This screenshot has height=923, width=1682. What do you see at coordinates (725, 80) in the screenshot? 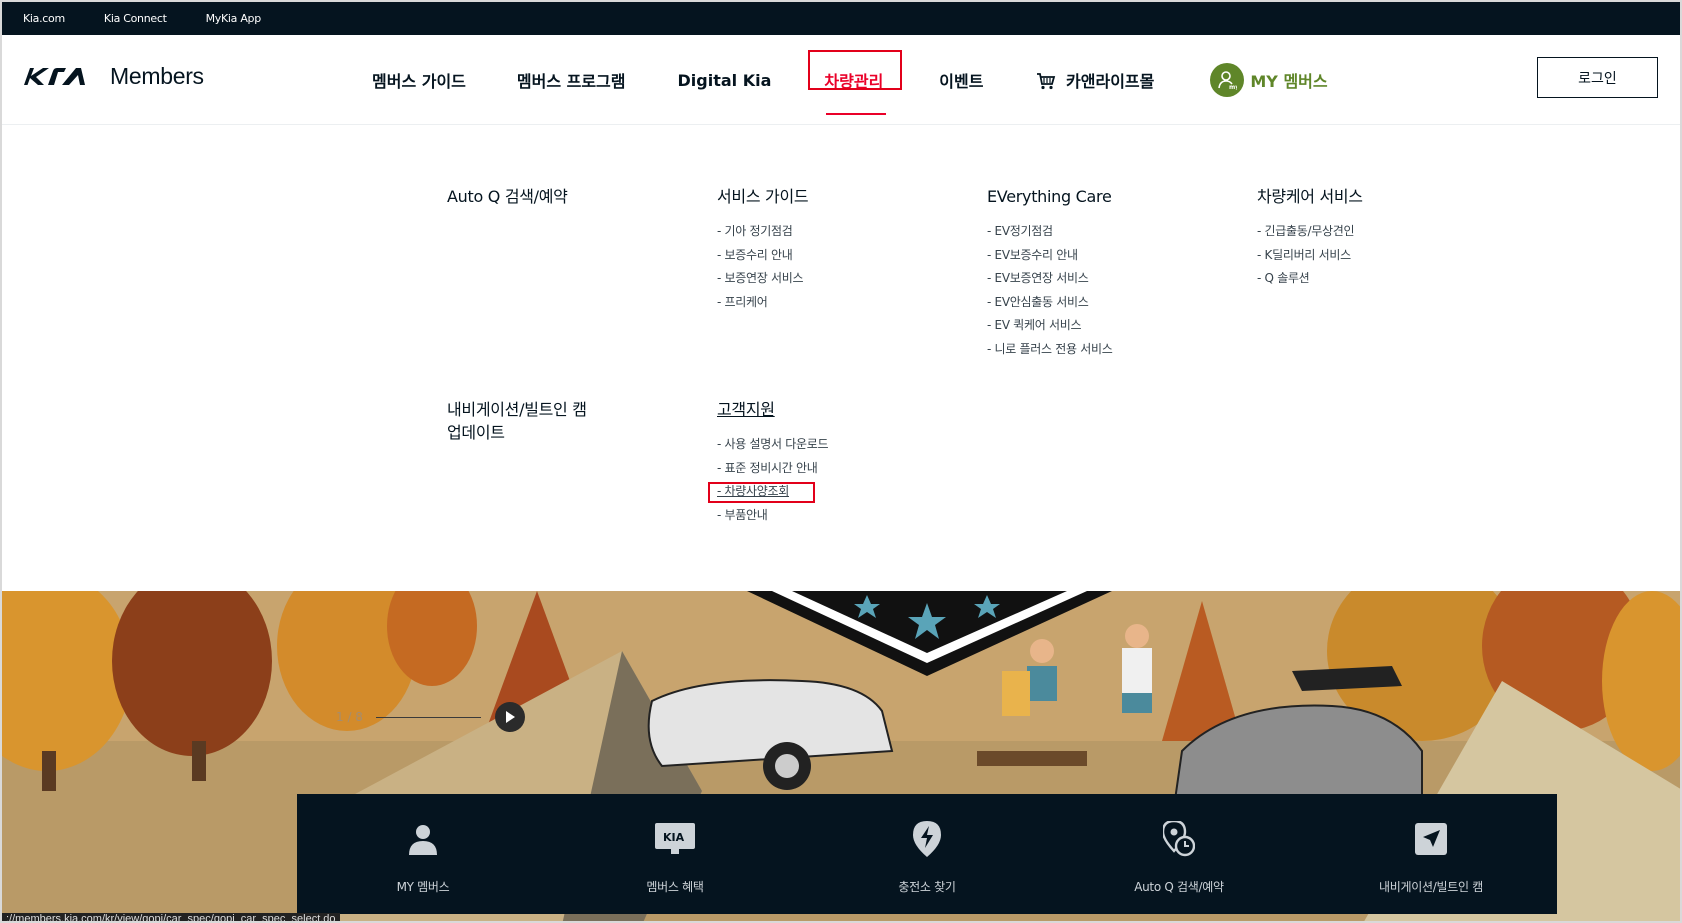
I see `nav-digital-kia: Digital Kia` at bounding box center [725, 80].